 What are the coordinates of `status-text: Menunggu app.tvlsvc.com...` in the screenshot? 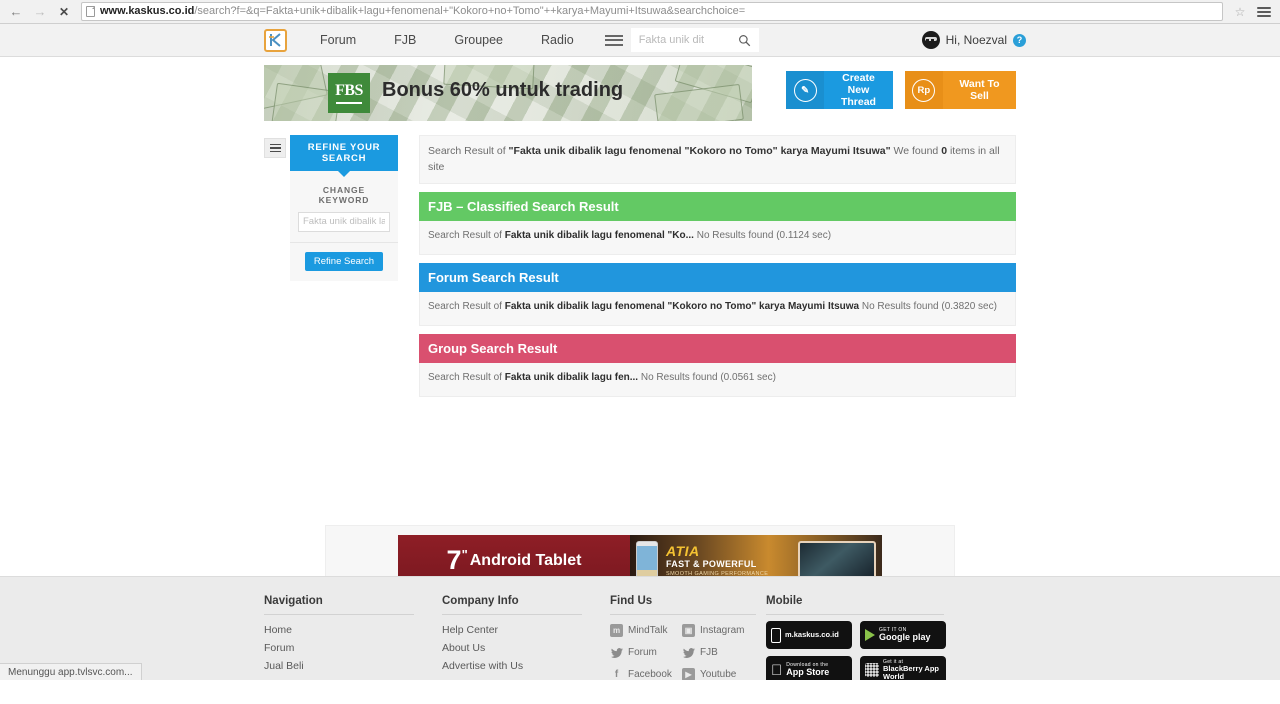 It's located at (70, 672).